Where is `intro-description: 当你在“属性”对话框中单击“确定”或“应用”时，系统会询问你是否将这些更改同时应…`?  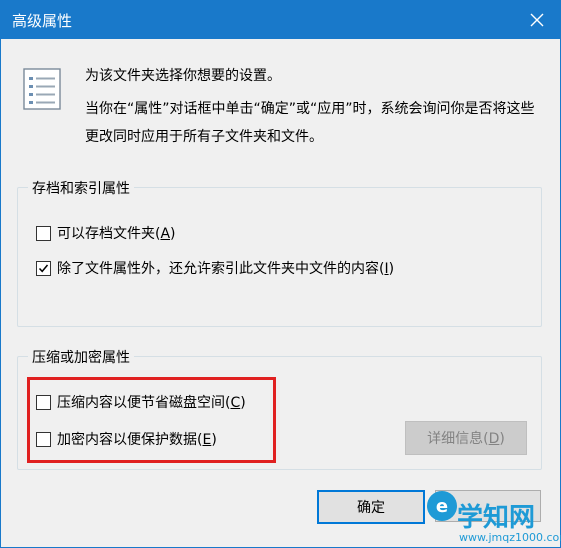
intro-description: 当你在“属性”对话框中单击“确定”或“应用”时，系统会询问你是否将这些更改同时应… is located at coordinates (310, 123).